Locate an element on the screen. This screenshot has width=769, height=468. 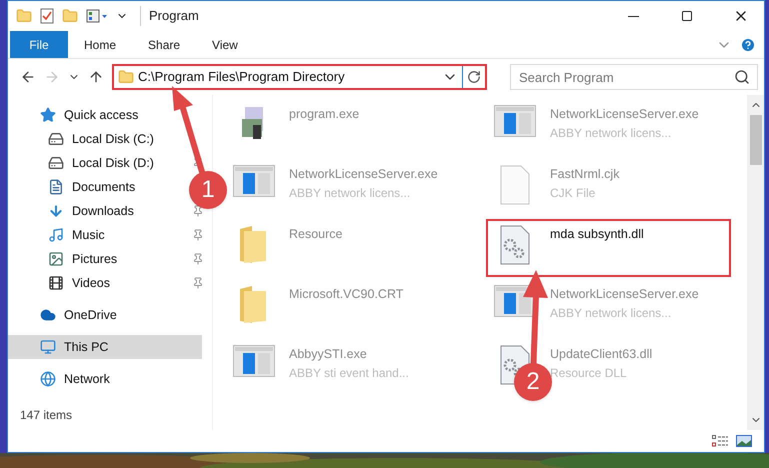
file-name: FastNrml.cjk is located at coordinates (585, 174).